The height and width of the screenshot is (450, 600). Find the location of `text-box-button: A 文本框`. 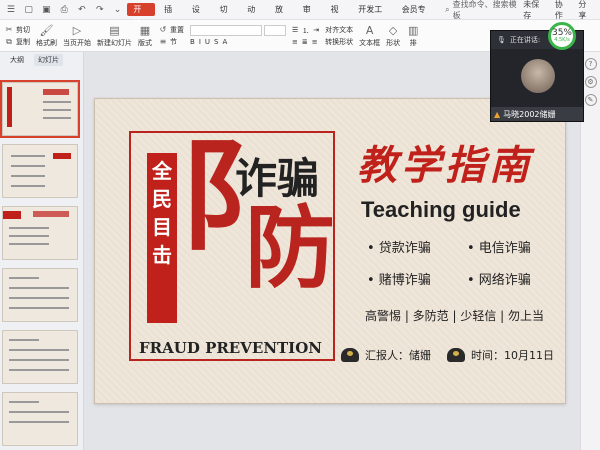

text-box-button: A 文本框 is located at coordinates (369, 35).